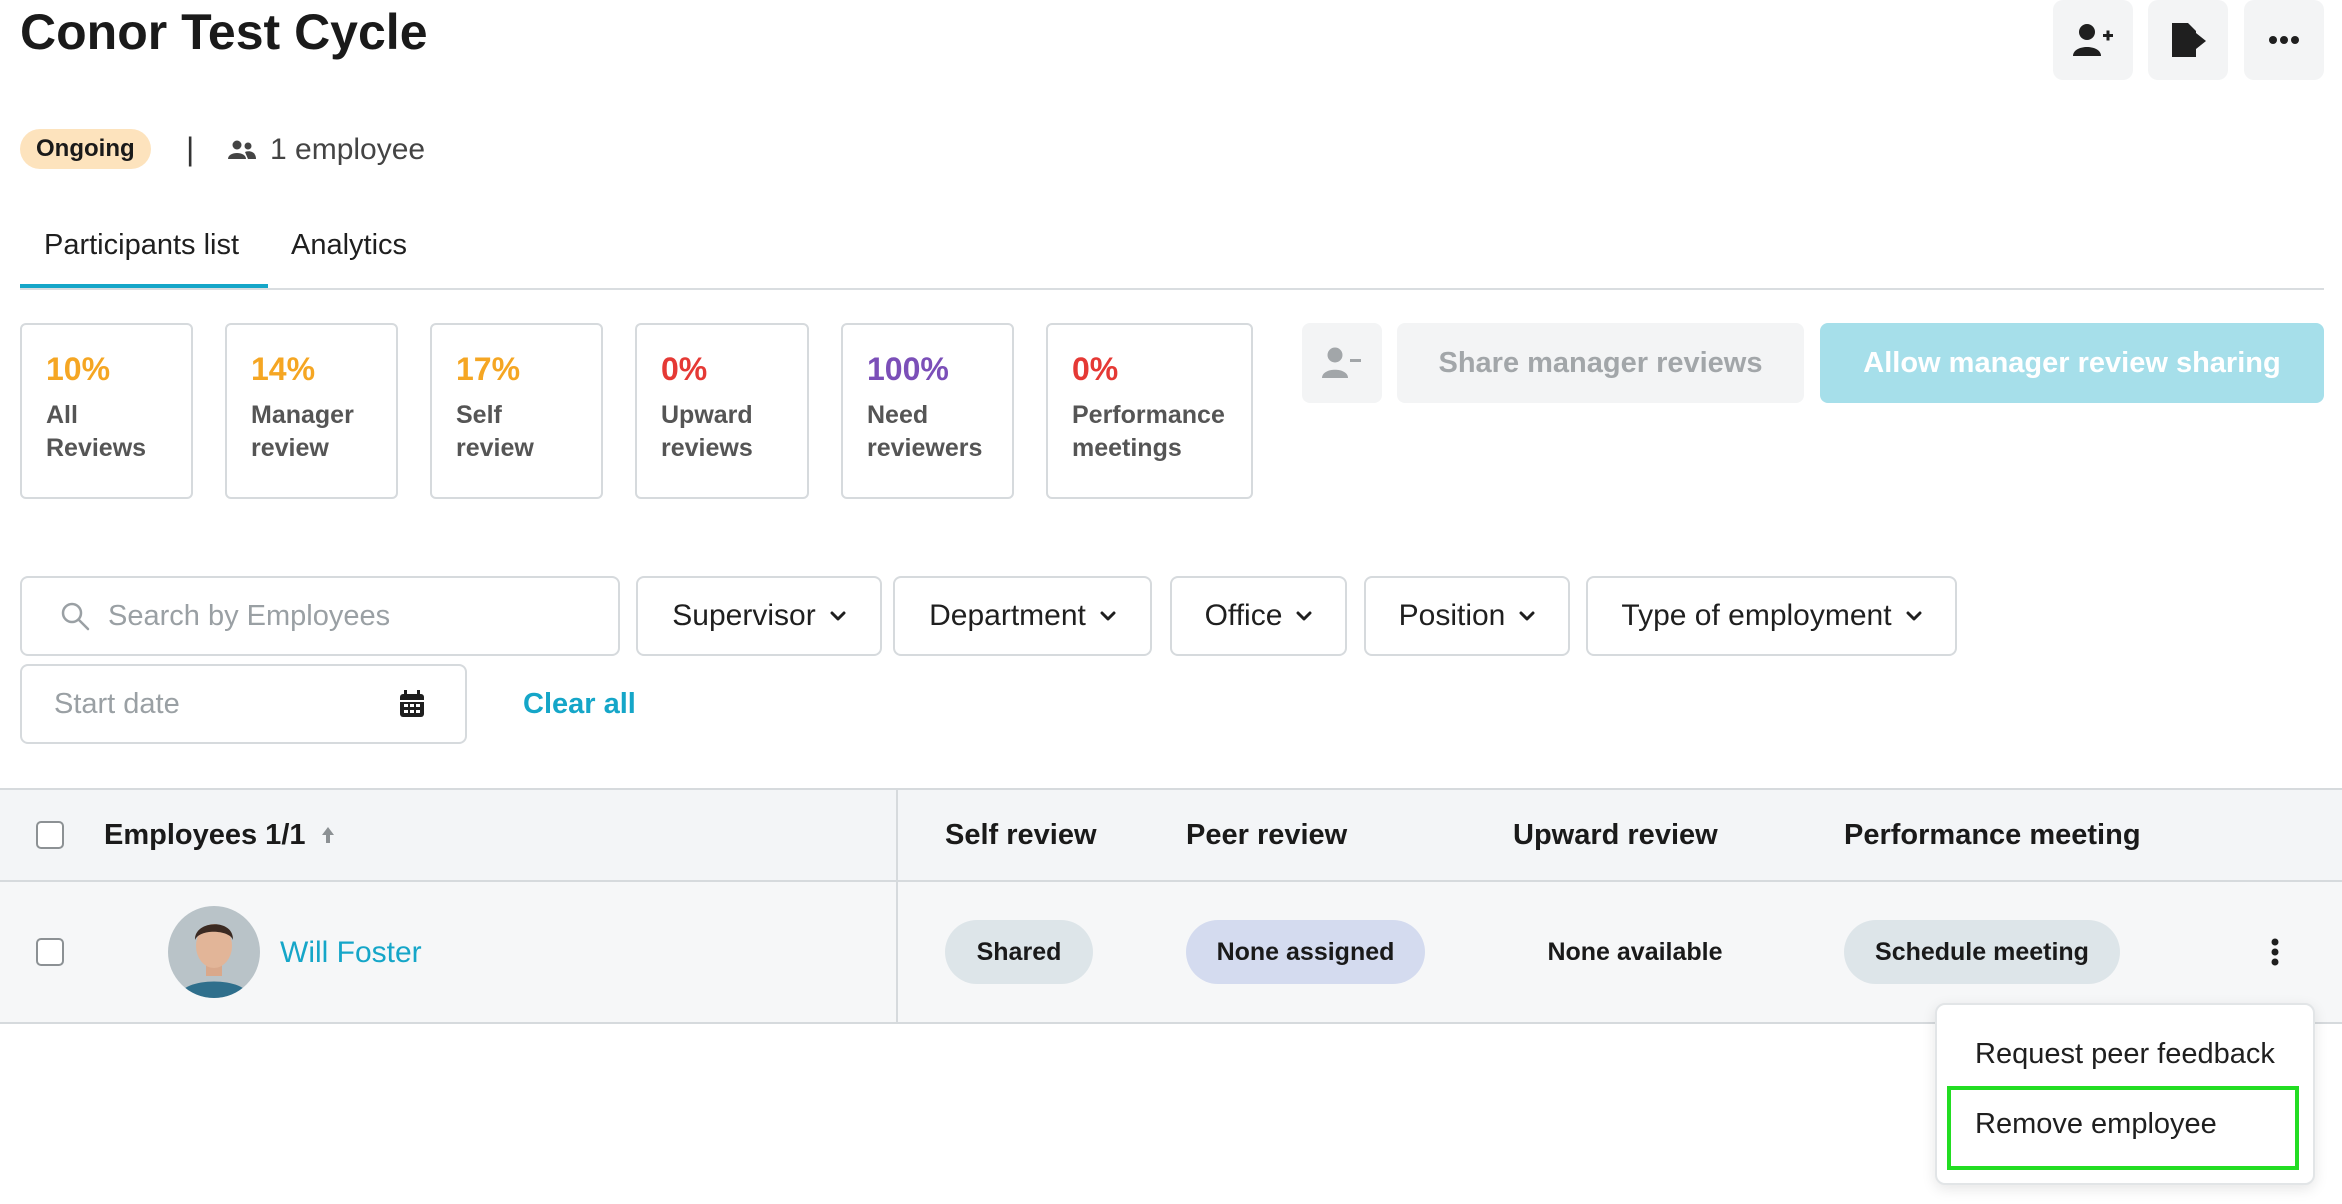  I want to click on stat-card-upward-reviews: 0% Upward reviews, so click(722, 411).